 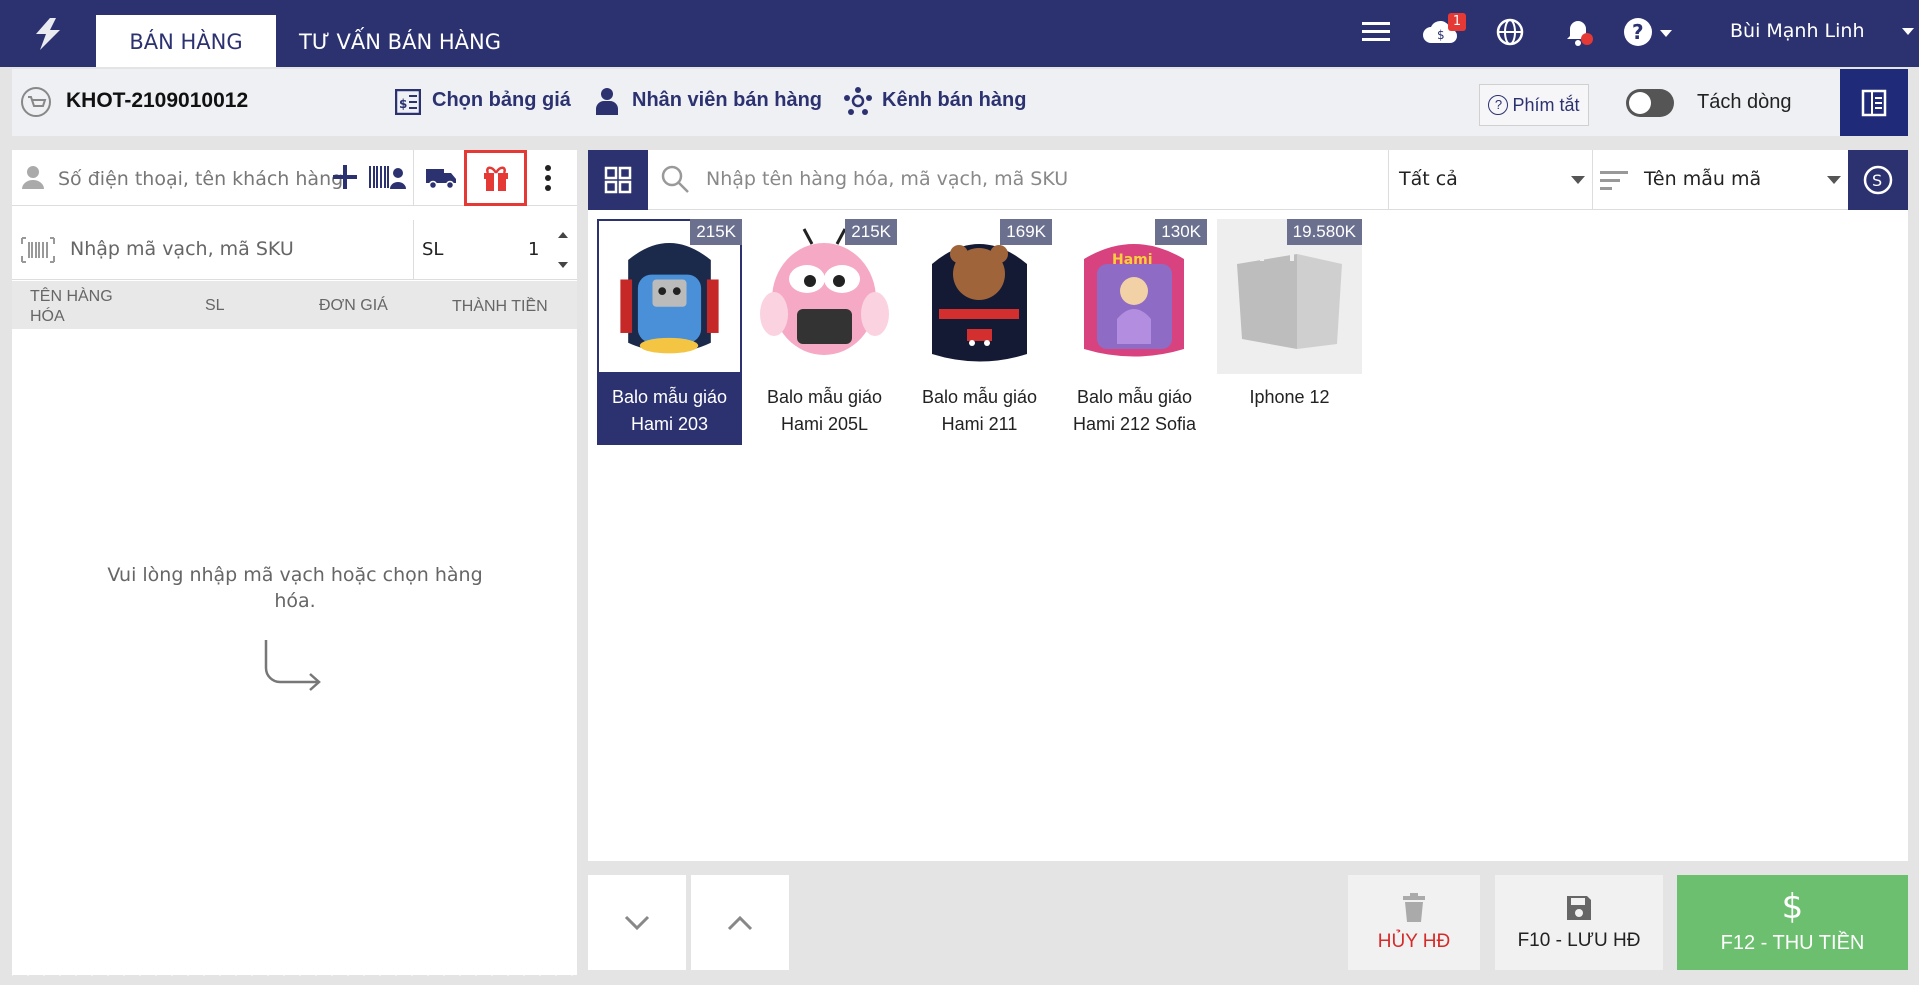 I want to click on barcode-icon, so click(x=38, y=252).